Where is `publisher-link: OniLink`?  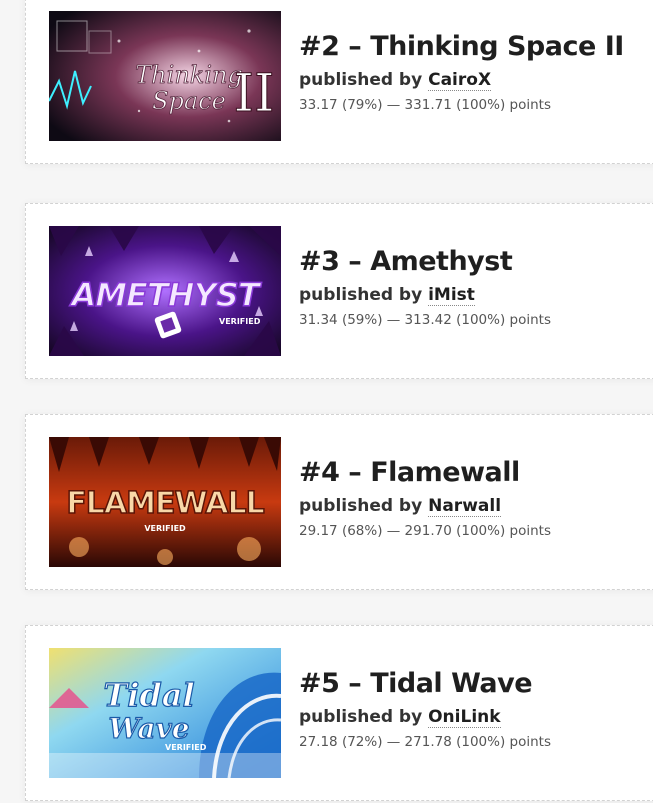
publisher-link: OniLink is located at coordinates (464, 717).